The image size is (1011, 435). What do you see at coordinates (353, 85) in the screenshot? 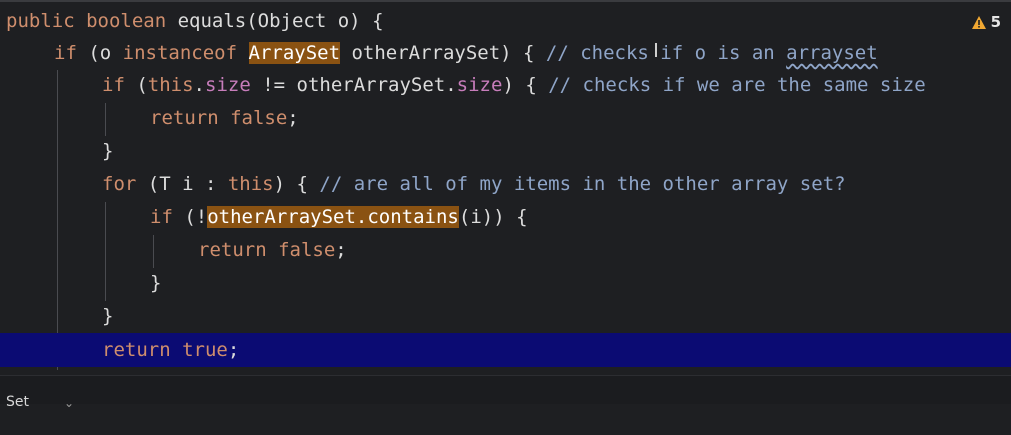
I see `token: != otherArraySet.` at bounding box center [353, 85].